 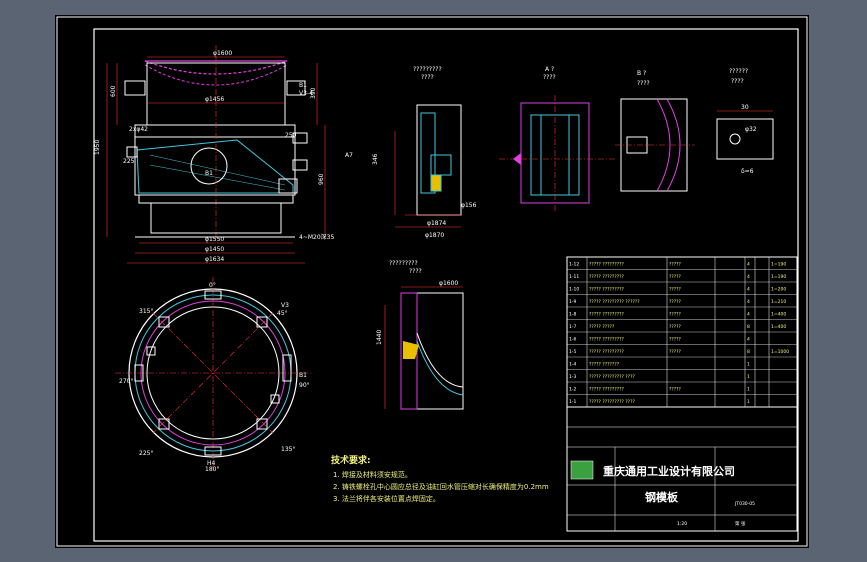 I want to click on bom-cell: 1-11, so click(x=574, y=277).